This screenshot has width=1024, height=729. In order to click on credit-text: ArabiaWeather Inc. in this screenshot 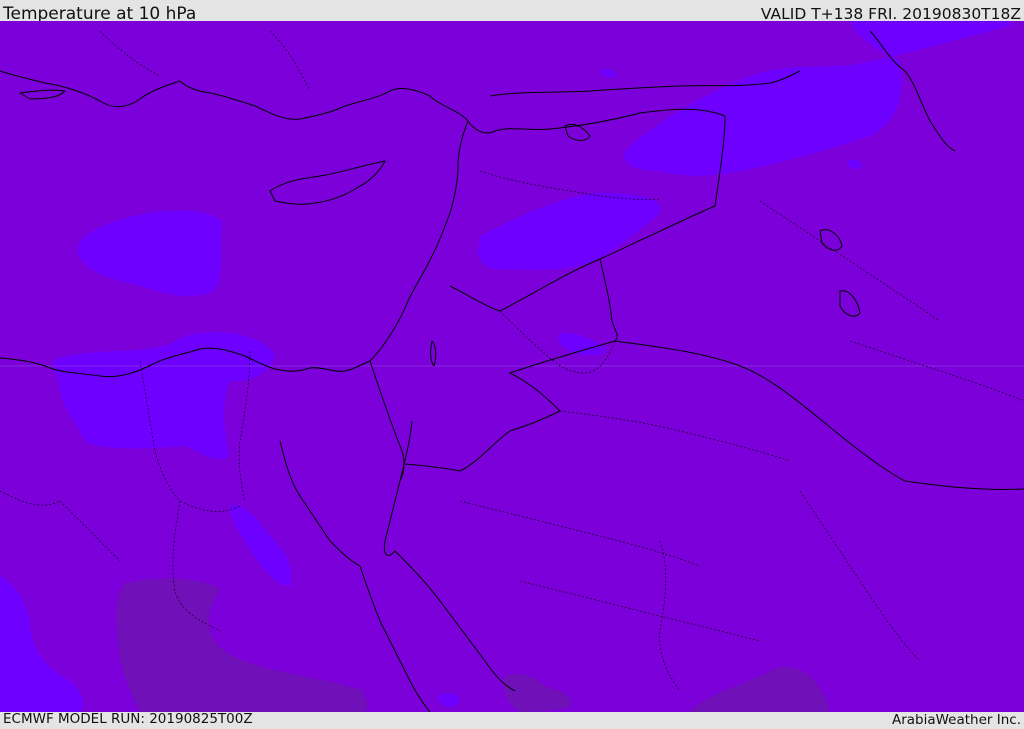, I will do `click(956, 720)`.